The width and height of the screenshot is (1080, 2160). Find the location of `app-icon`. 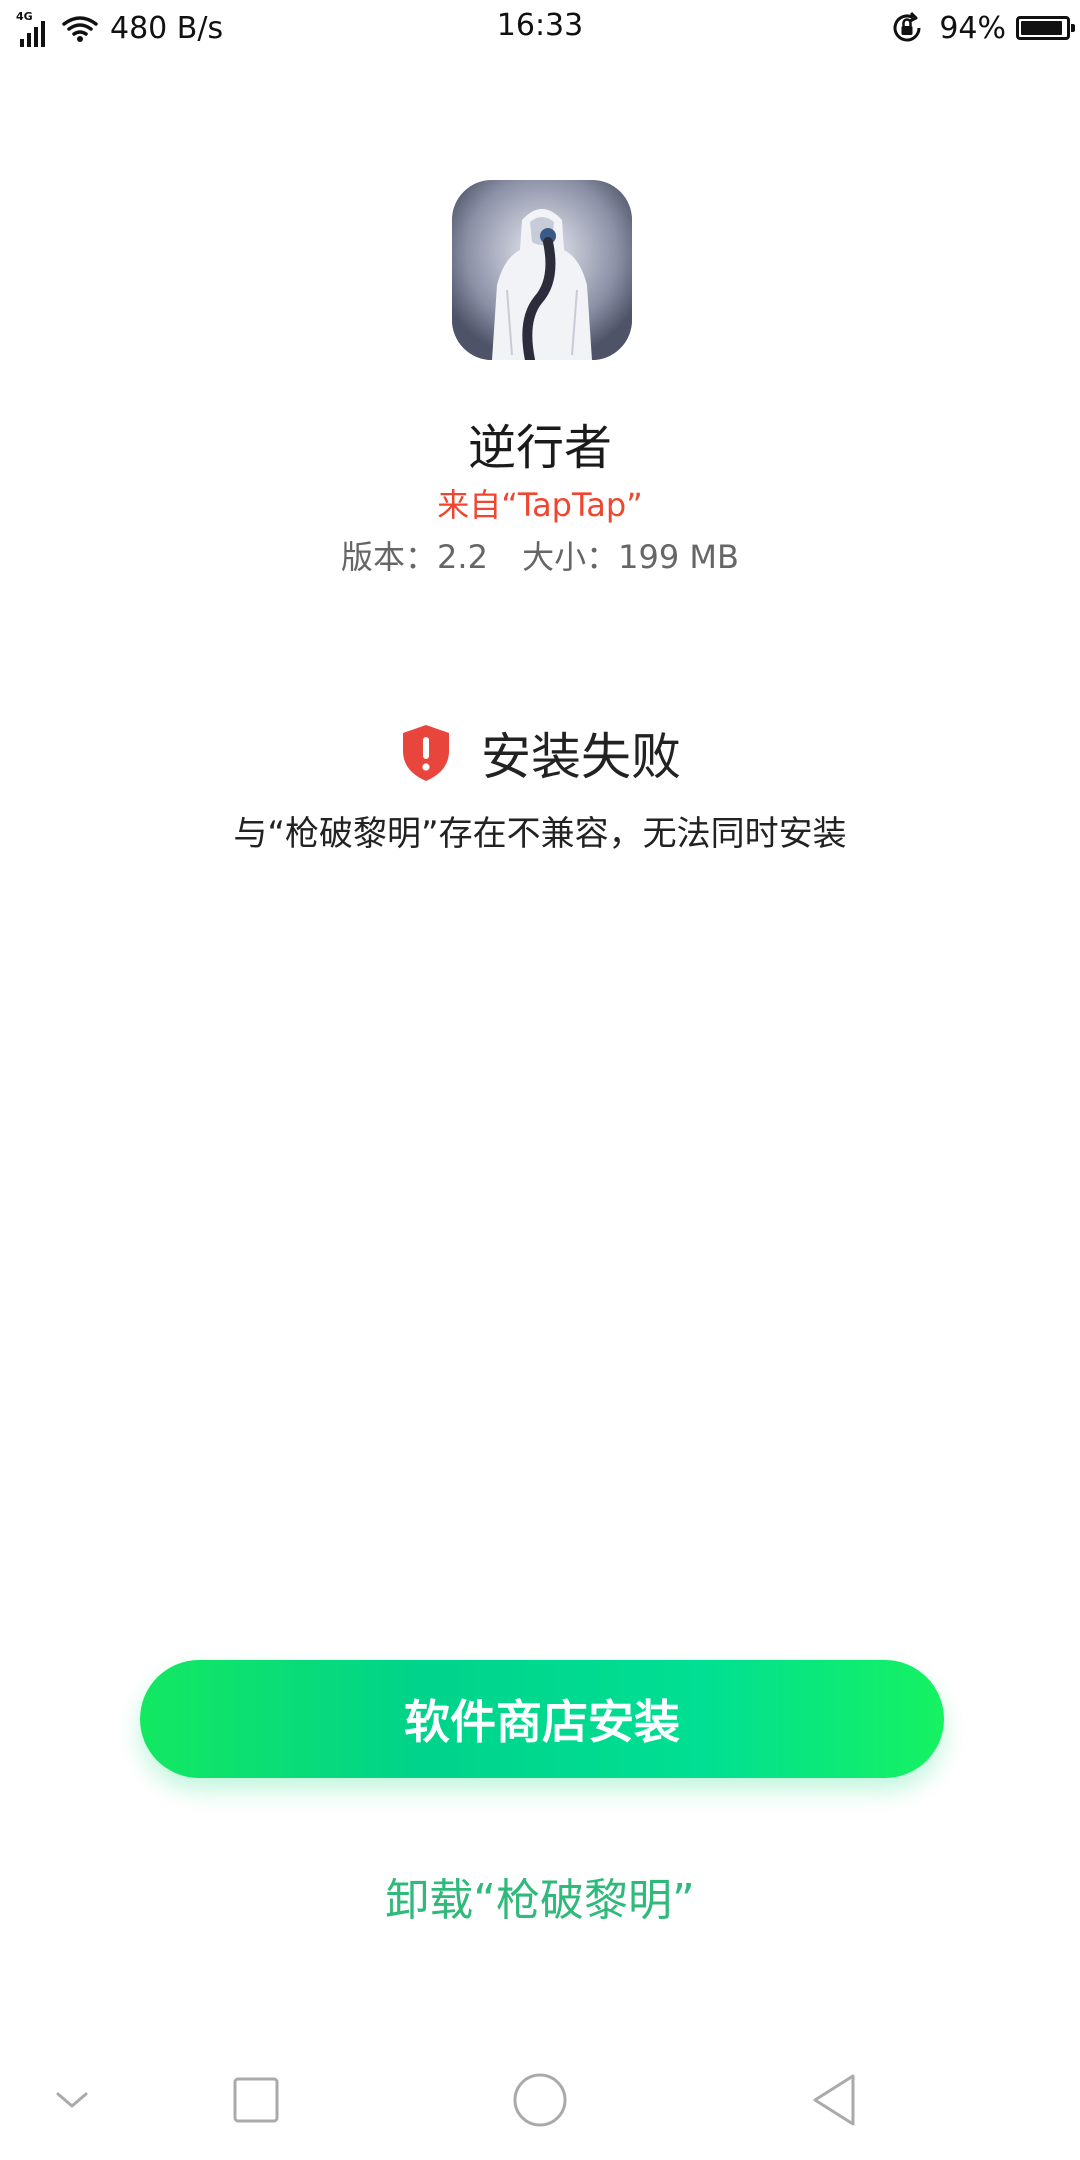

app-icon is located at coordinates (542, 270).